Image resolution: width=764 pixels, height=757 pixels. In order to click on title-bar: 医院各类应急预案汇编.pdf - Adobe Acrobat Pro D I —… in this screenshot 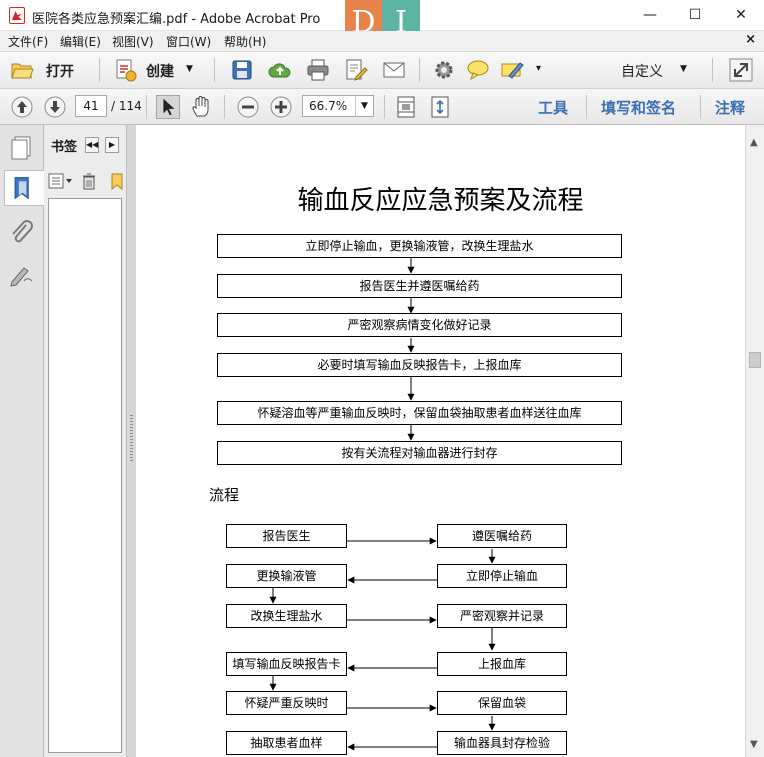, I will do `click(382, 23)`.